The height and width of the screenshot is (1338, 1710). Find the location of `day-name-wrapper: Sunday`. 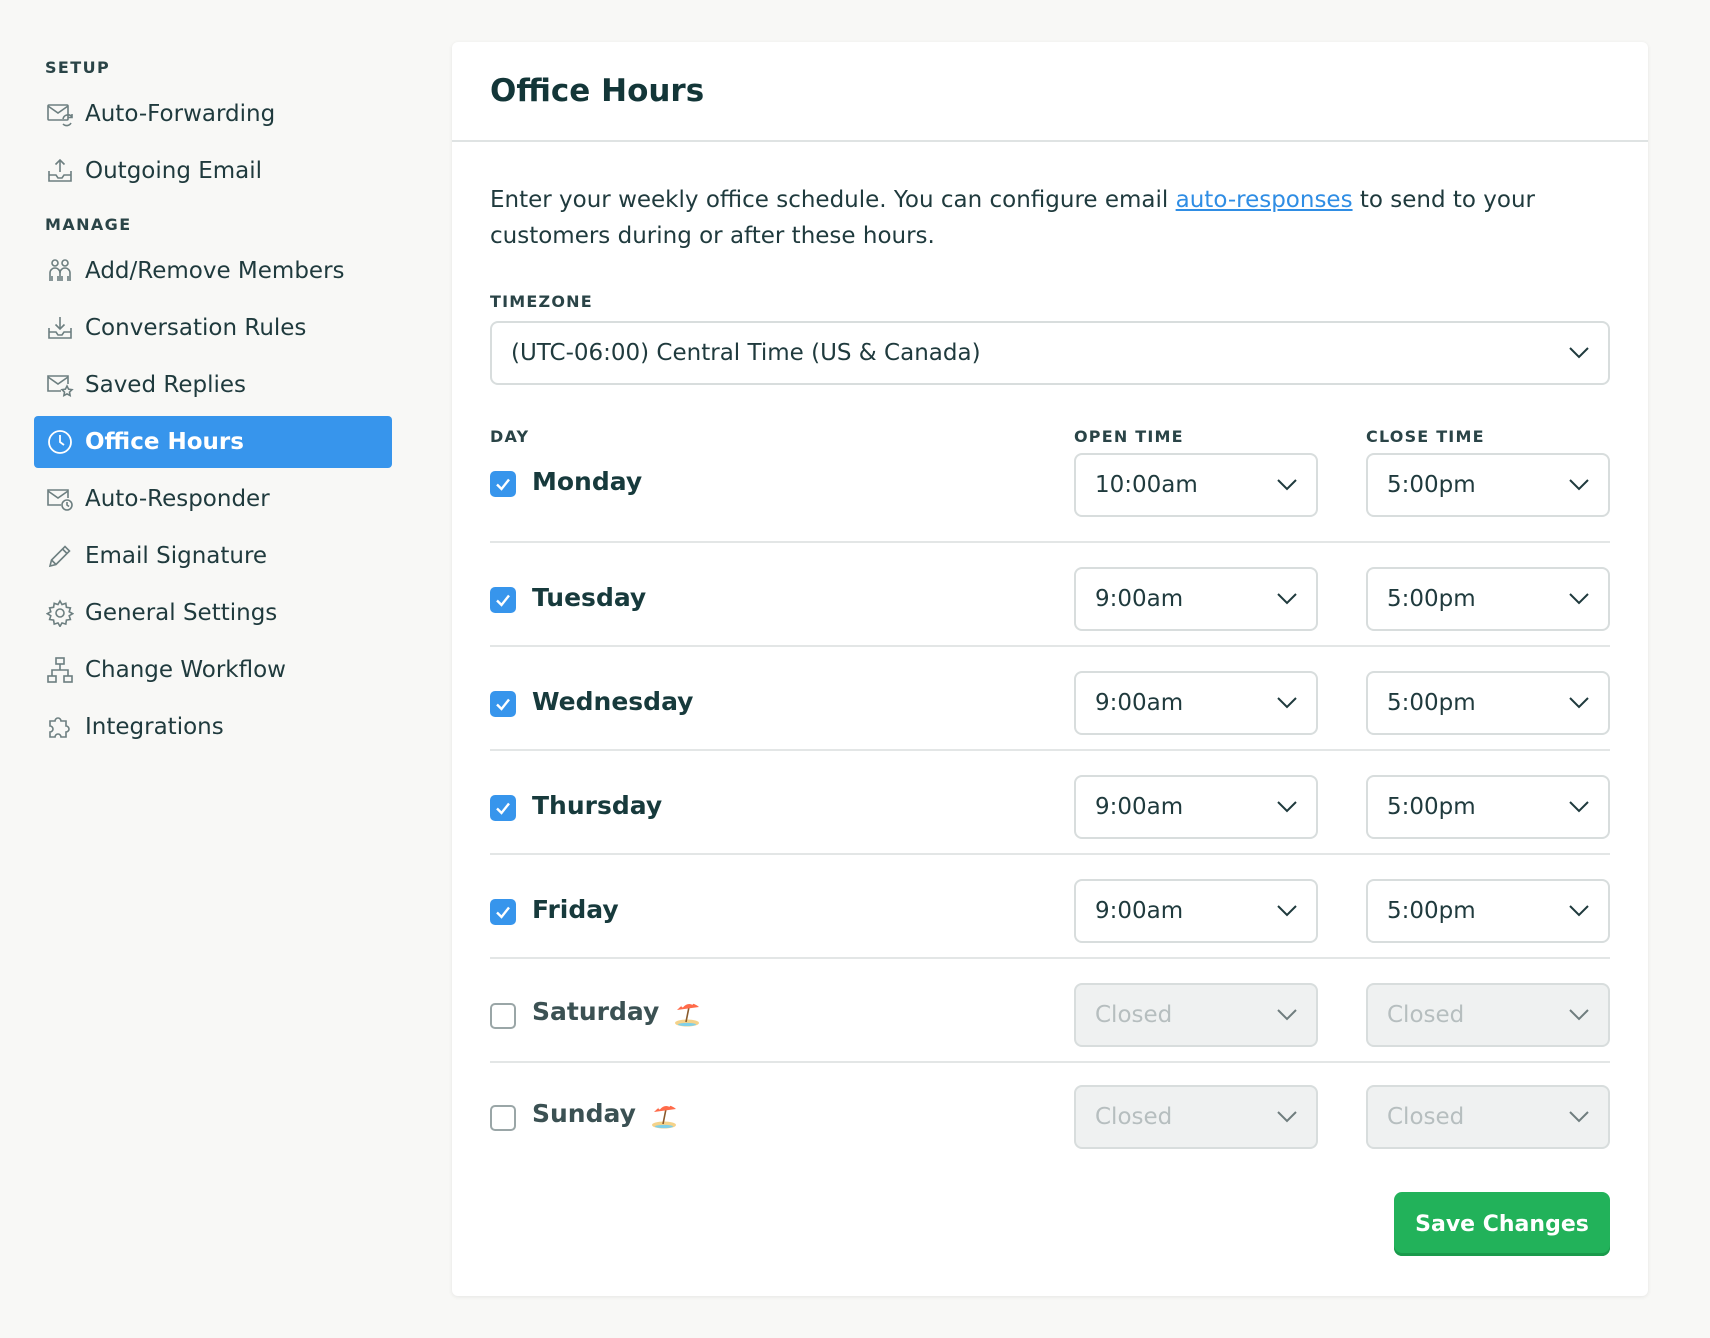

day-name-wrapper: Sunday is located at coordinates (605, 1114).